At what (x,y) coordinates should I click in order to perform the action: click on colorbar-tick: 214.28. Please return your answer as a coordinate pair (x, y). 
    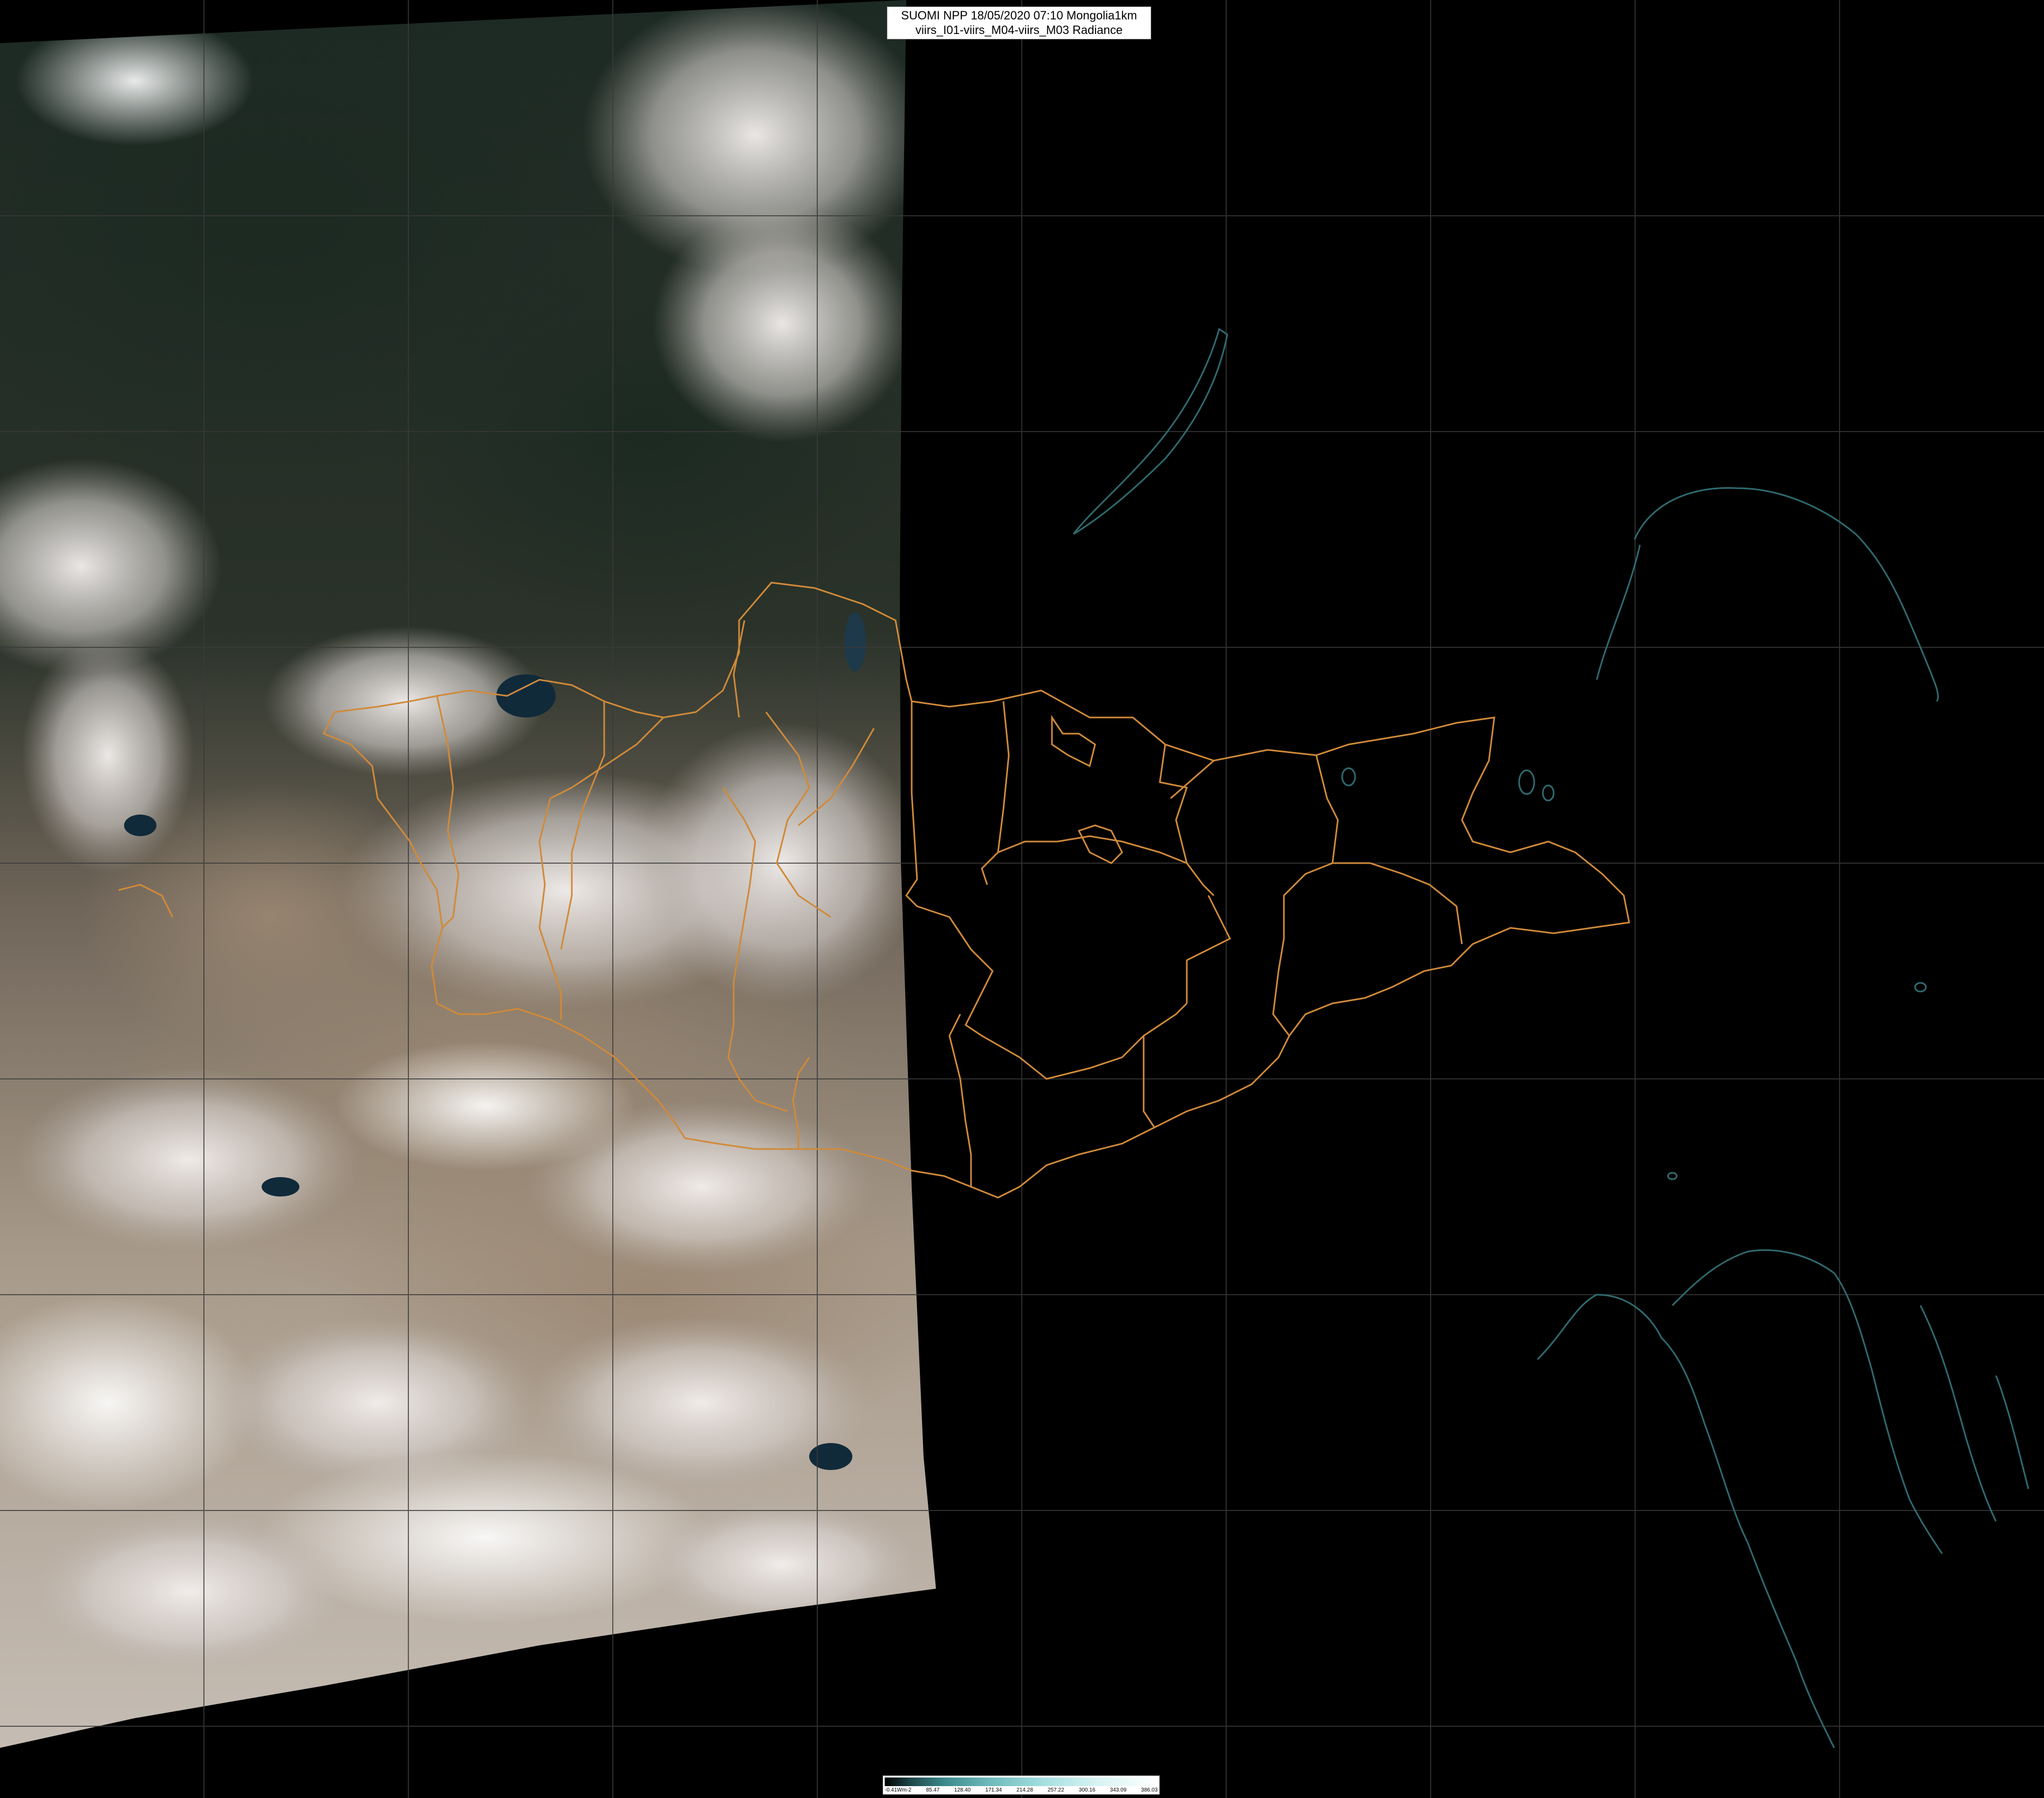
    Looking at the image, I should click on (1024, 1790).